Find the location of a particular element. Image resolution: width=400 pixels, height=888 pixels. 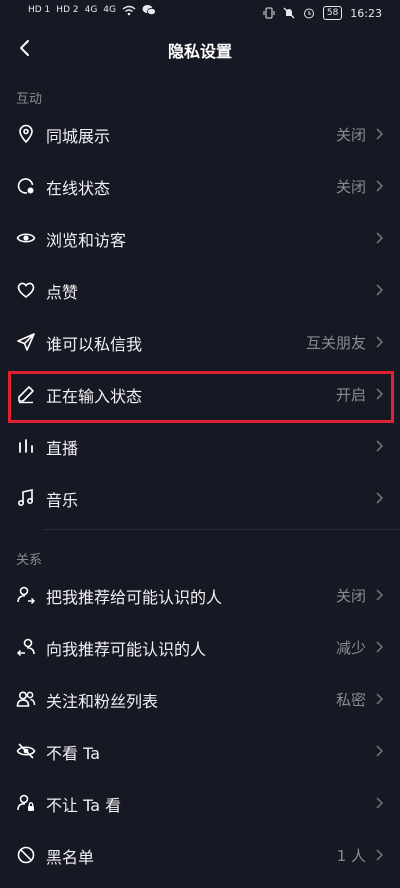

setting-value: 1 人 is located at coordinates (351, 856).